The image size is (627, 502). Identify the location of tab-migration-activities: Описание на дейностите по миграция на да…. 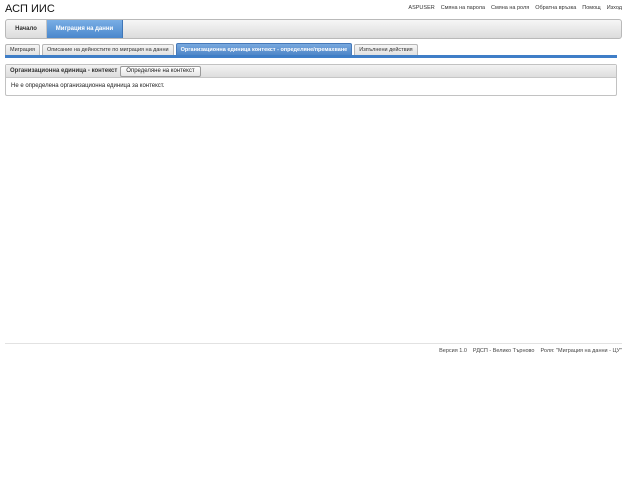
(107, 49).